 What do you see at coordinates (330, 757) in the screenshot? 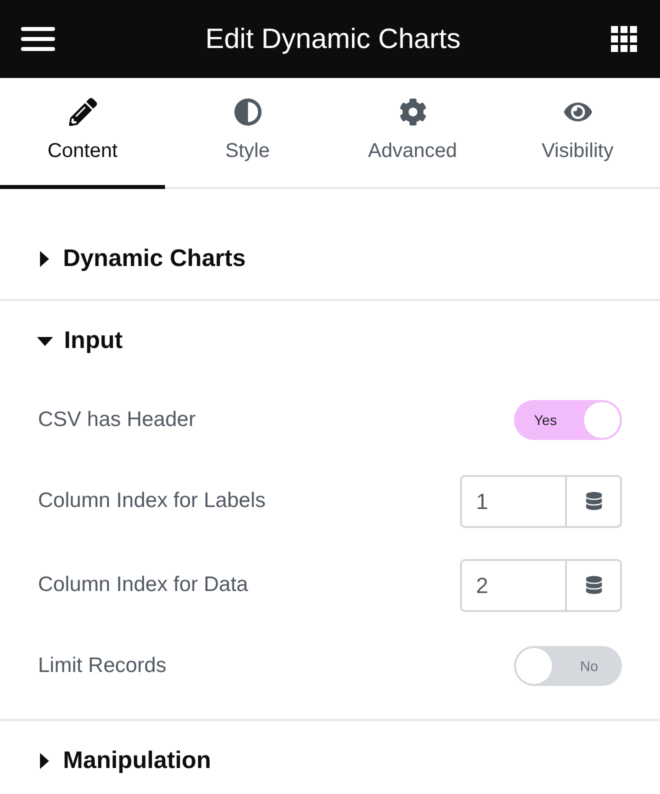
I see `section-header: Manipulation` at bounding box center [330, 757].